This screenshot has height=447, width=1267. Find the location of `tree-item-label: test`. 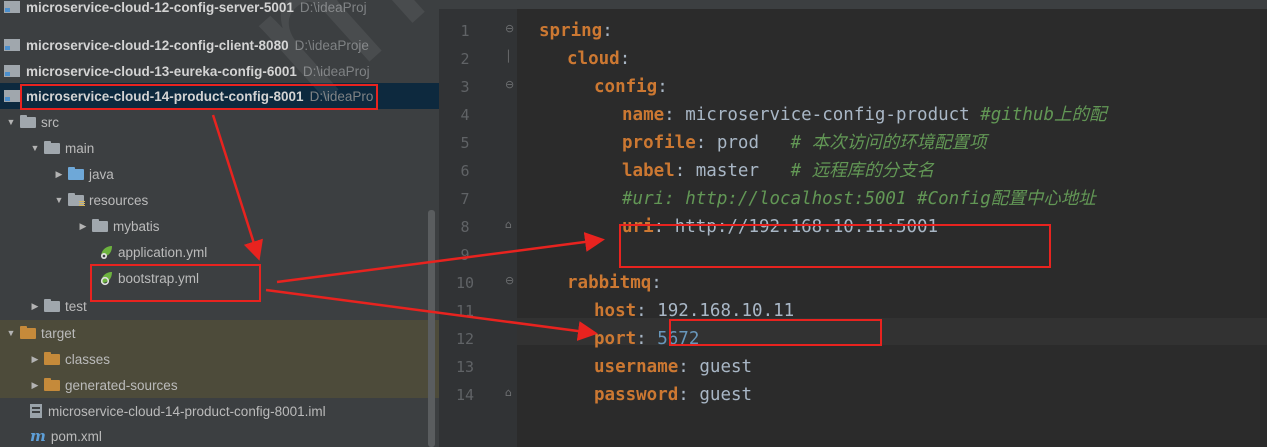

tree-item-label: test is located at coordinates (76, 306).